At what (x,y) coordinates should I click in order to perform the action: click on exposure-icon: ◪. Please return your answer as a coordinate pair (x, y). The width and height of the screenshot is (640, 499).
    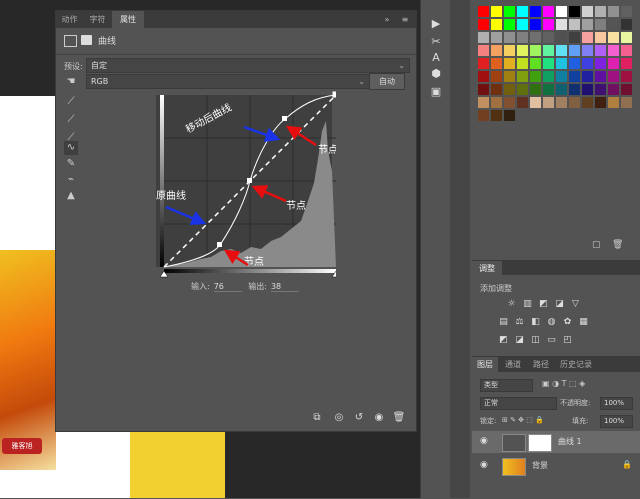
    Looking at the image, I should click on (559, 304).